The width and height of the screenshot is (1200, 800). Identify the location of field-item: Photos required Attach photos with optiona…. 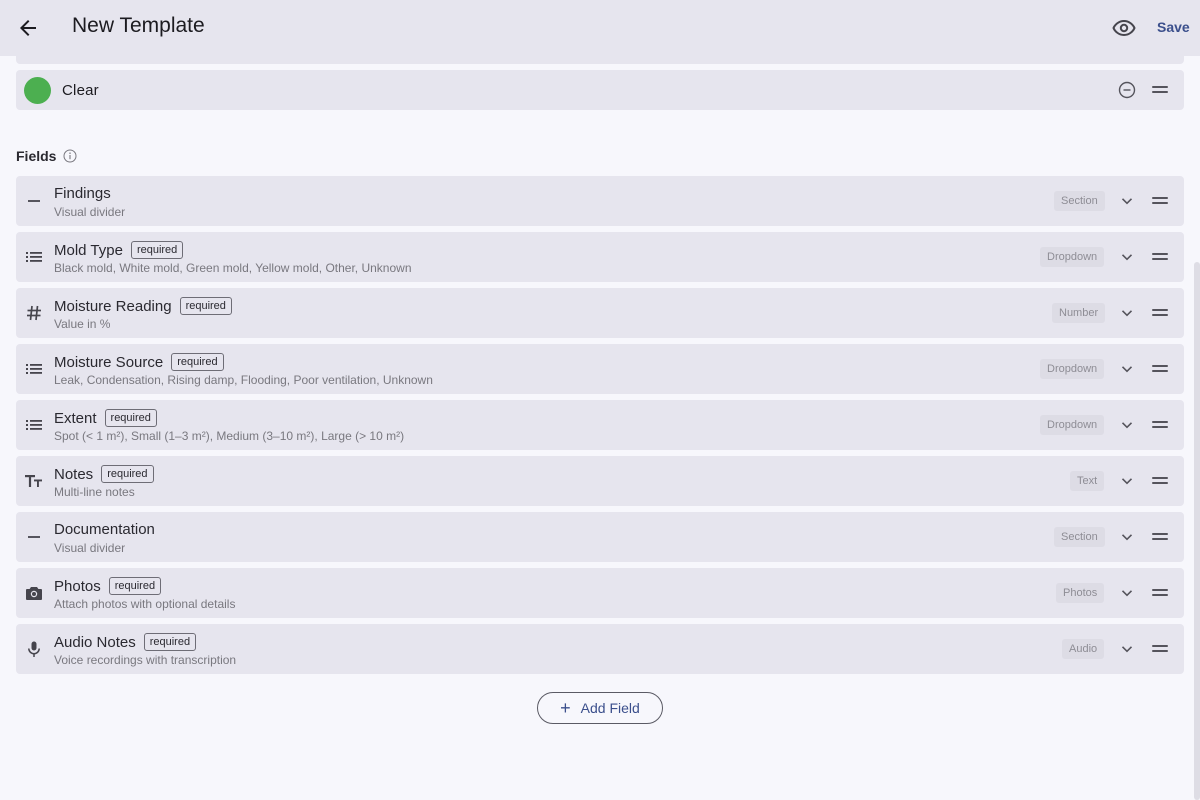
(600, 593).